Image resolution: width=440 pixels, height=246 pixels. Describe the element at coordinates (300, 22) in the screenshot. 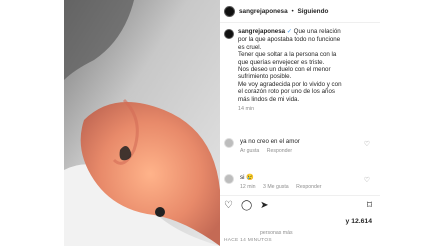

I see `header-divider` at that location.